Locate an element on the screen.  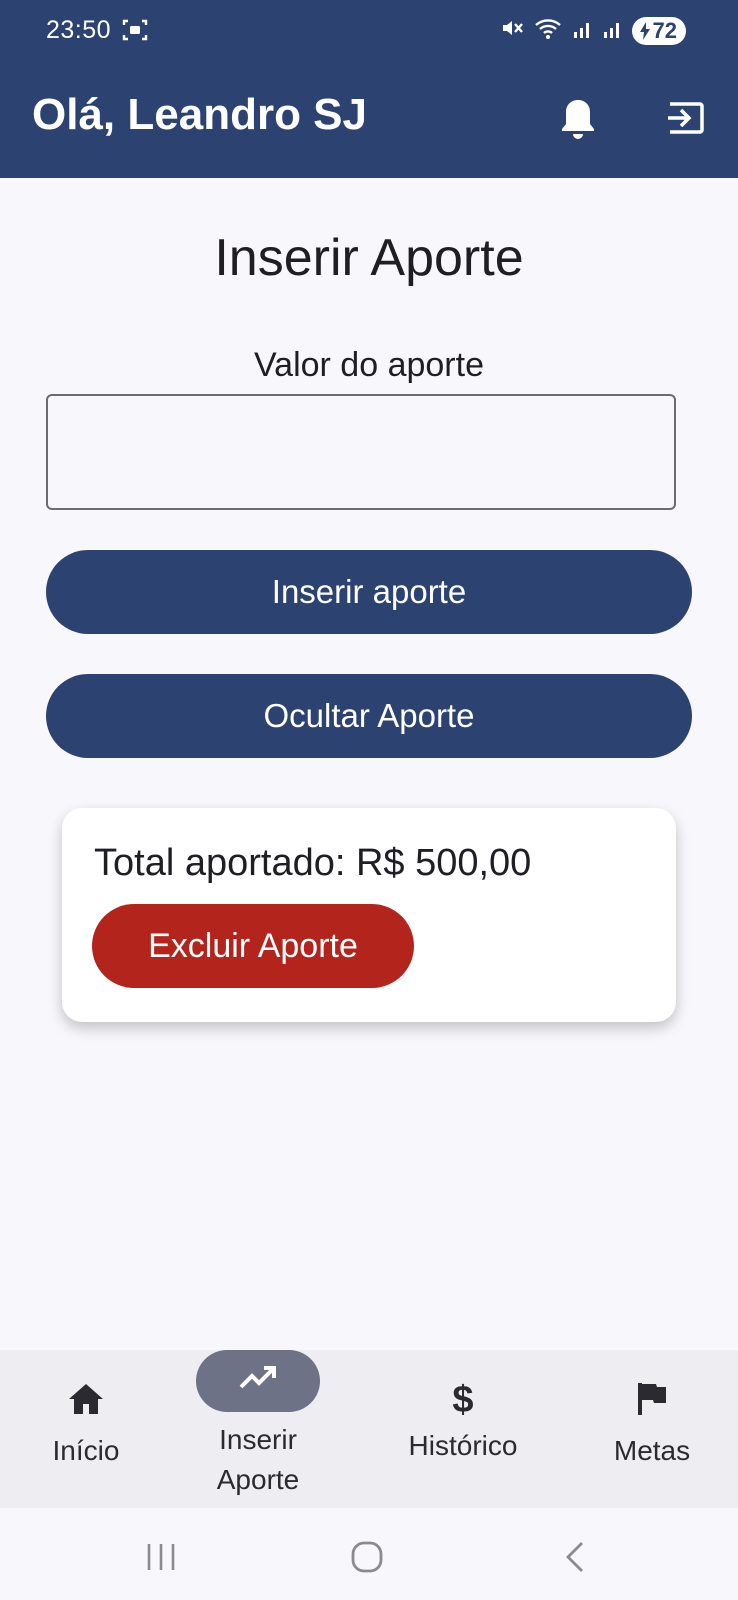
battery-charging-icon: 72 is located at coordinates (658, 30).